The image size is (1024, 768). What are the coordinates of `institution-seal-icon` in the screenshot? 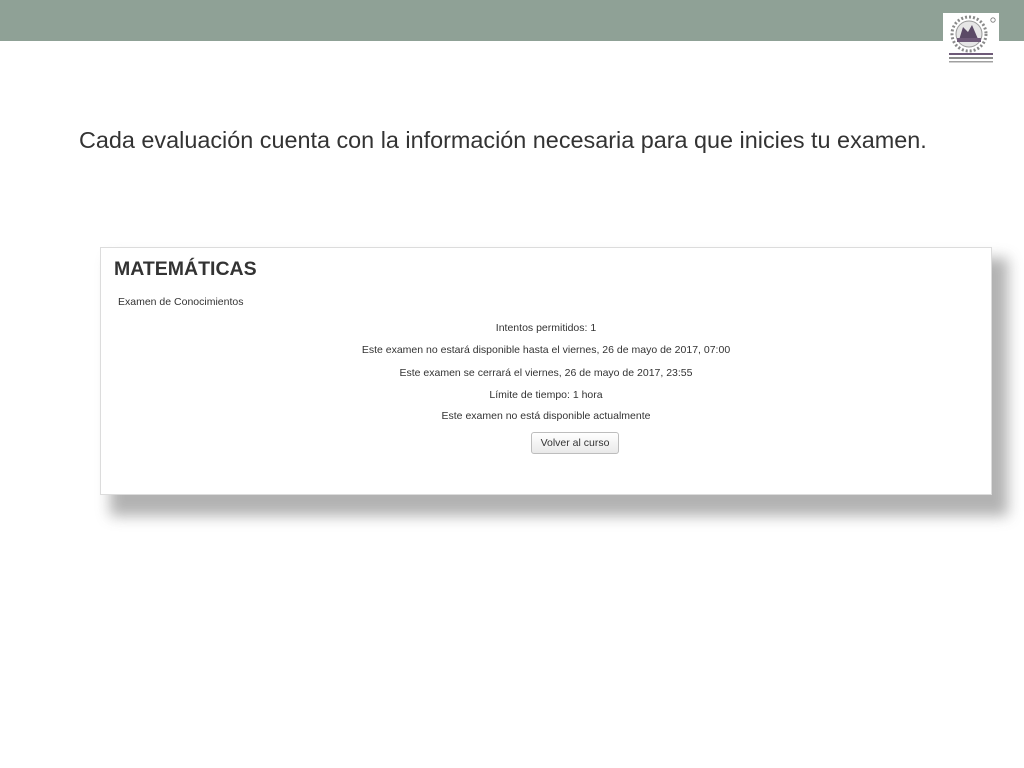 It's located at (971, 39).